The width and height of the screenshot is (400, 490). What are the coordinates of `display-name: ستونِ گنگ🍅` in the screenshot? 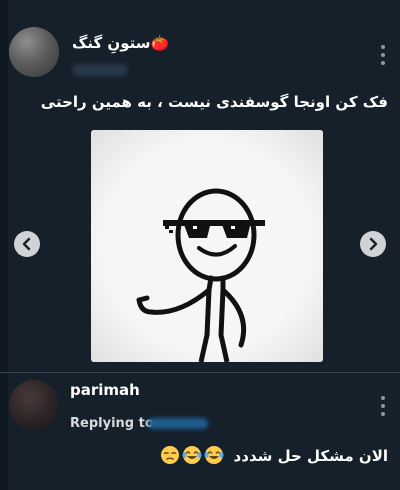 It's located at (120, 43).